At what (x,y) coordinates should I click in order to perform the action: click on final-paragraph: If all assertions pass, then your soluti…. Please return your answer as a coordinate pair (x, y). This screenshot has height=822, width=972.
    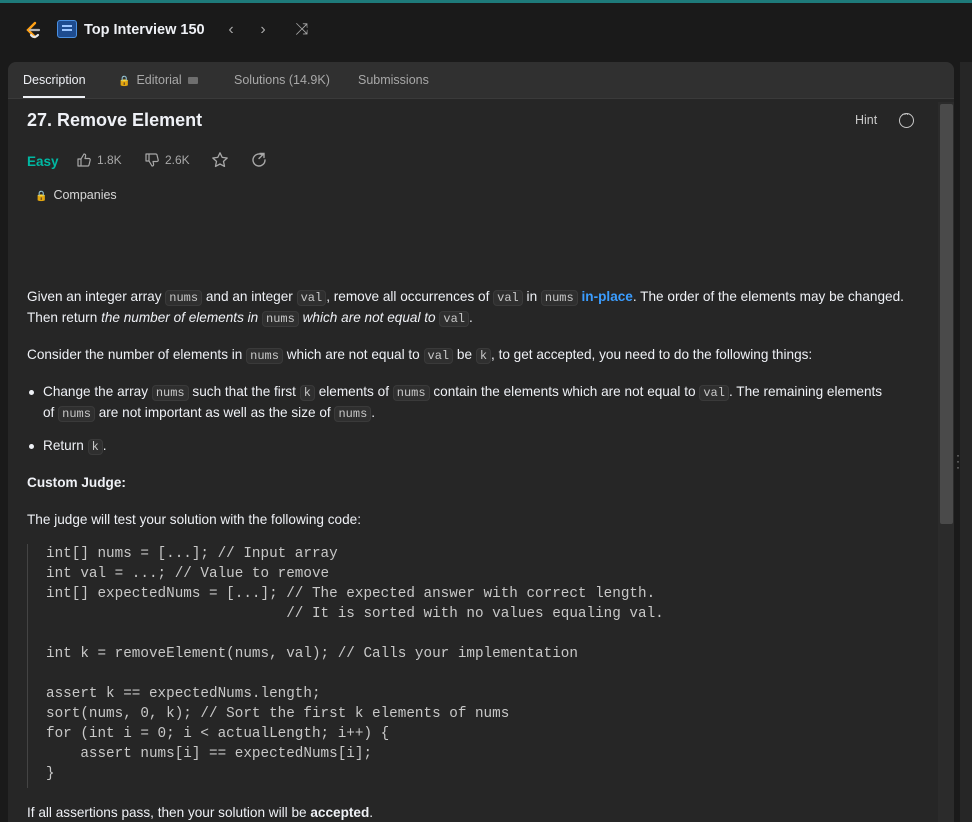
    Looking at the image, I should click on (200, 812).